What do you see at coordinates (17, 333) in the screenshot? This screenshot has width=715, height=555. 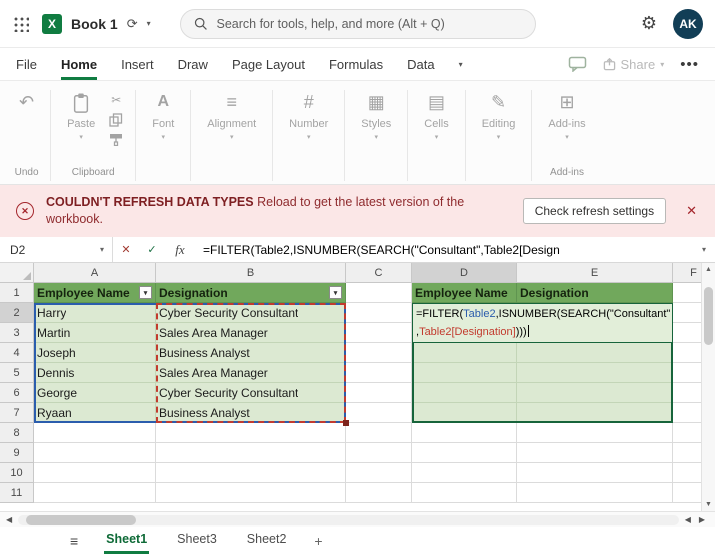 I see `row-header-3: 3` at bounding box center [17, 333].